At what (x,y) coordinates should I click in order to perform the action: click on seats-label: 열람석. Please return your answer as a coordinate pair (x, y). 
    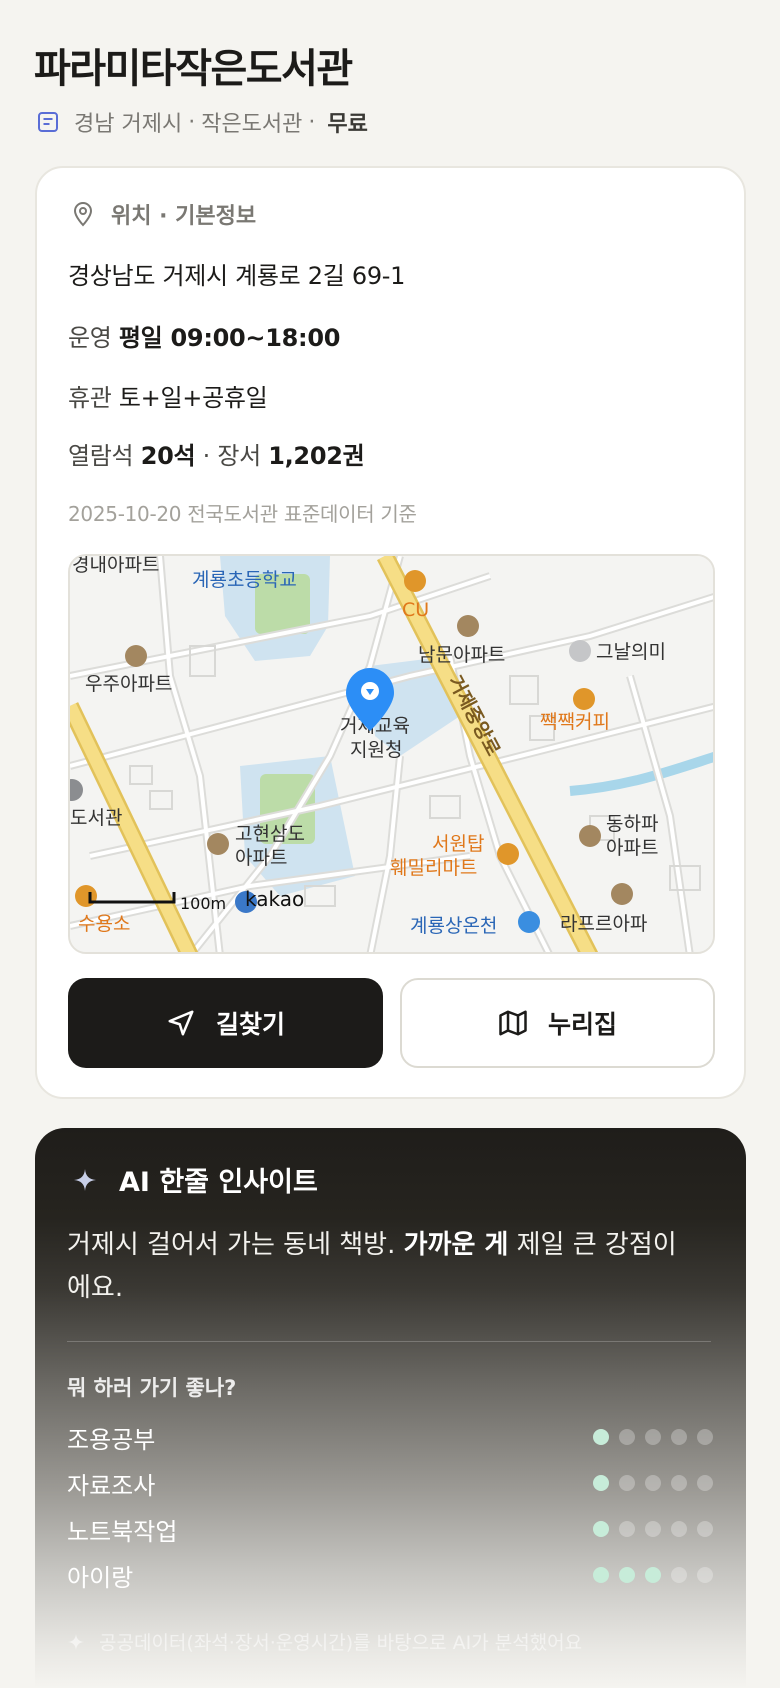
    Looking at the image, I should click on (101, 456).